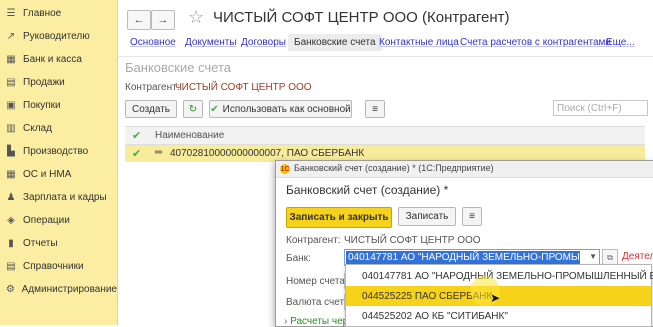 This screenshot has width=653, height=327. Describe the element at coordinates (319, 321) in the screenshot. I see `settlements-expander: › Расчеты чере` at that location.